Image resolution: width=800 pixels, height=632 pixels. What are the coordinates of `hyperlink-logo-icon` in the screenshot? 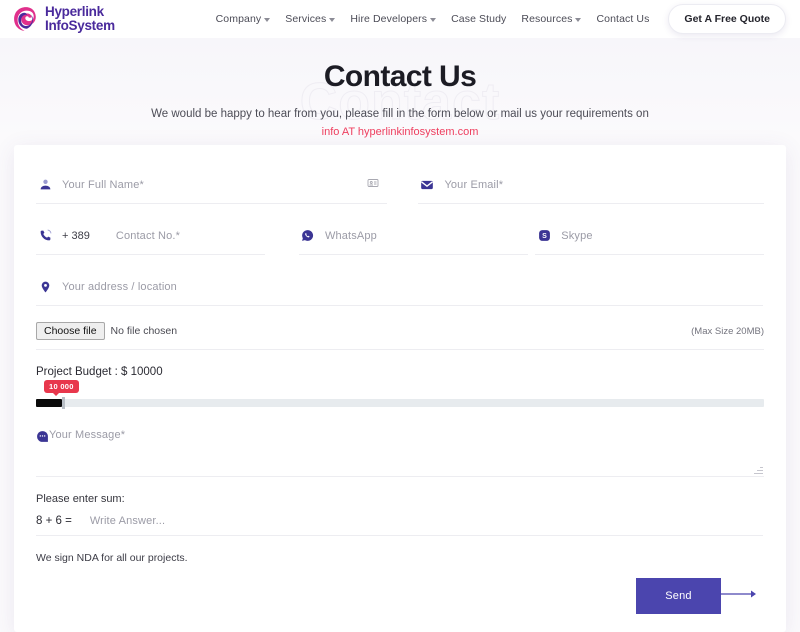 It's located at (25, 19).